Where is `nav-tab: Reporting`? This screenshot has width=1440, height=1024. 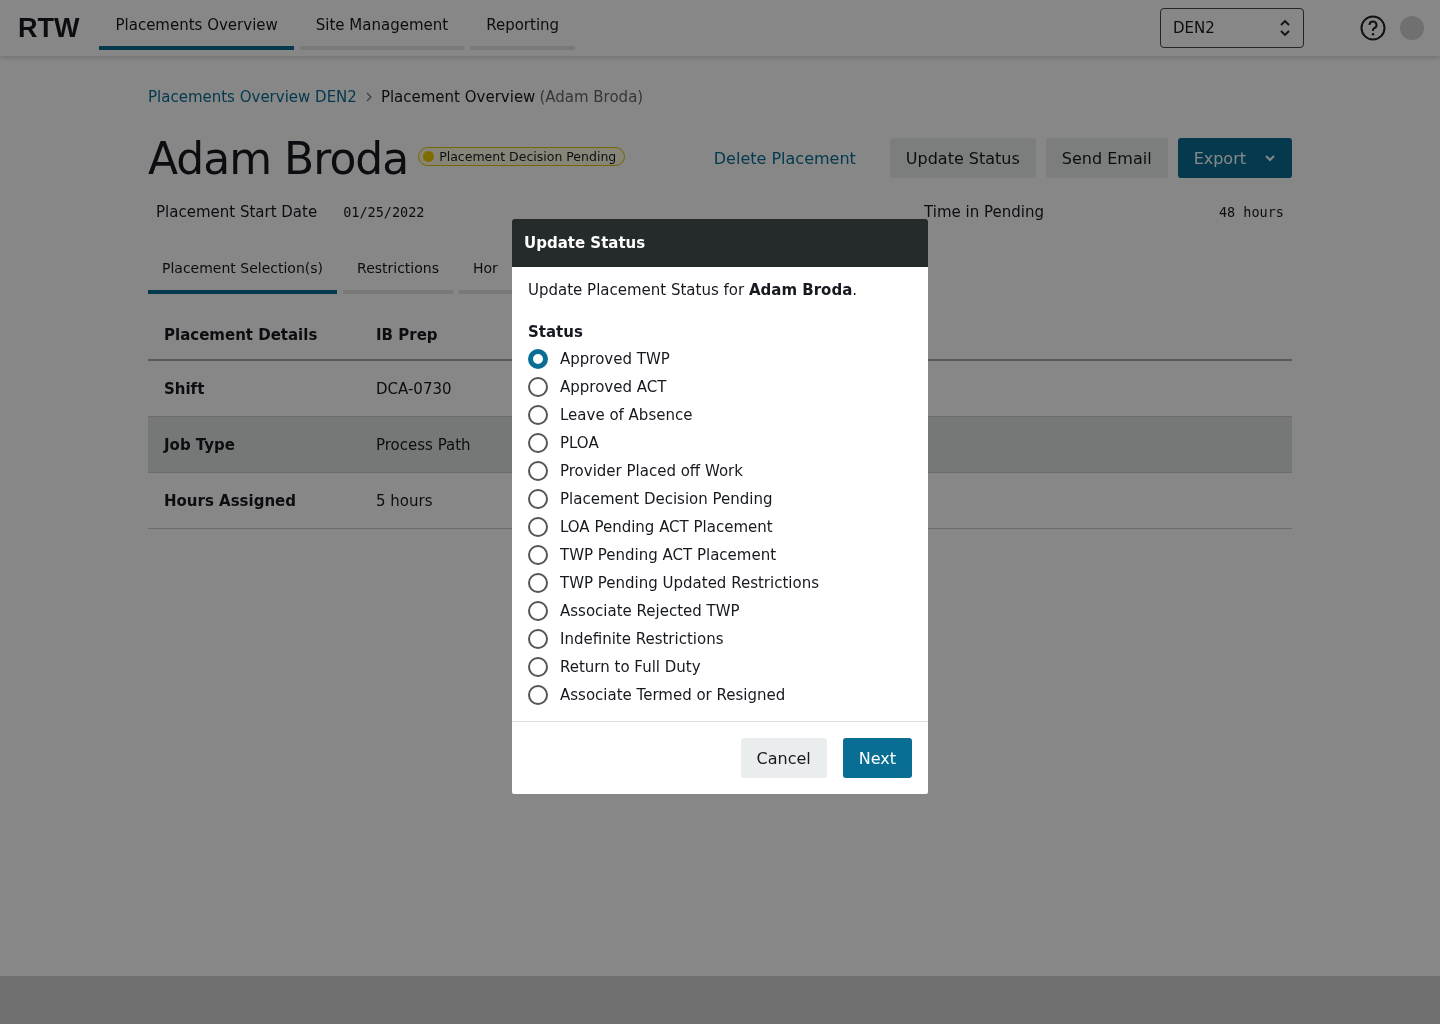 nav-tab: Reporting is located at coordinates (523, 25).